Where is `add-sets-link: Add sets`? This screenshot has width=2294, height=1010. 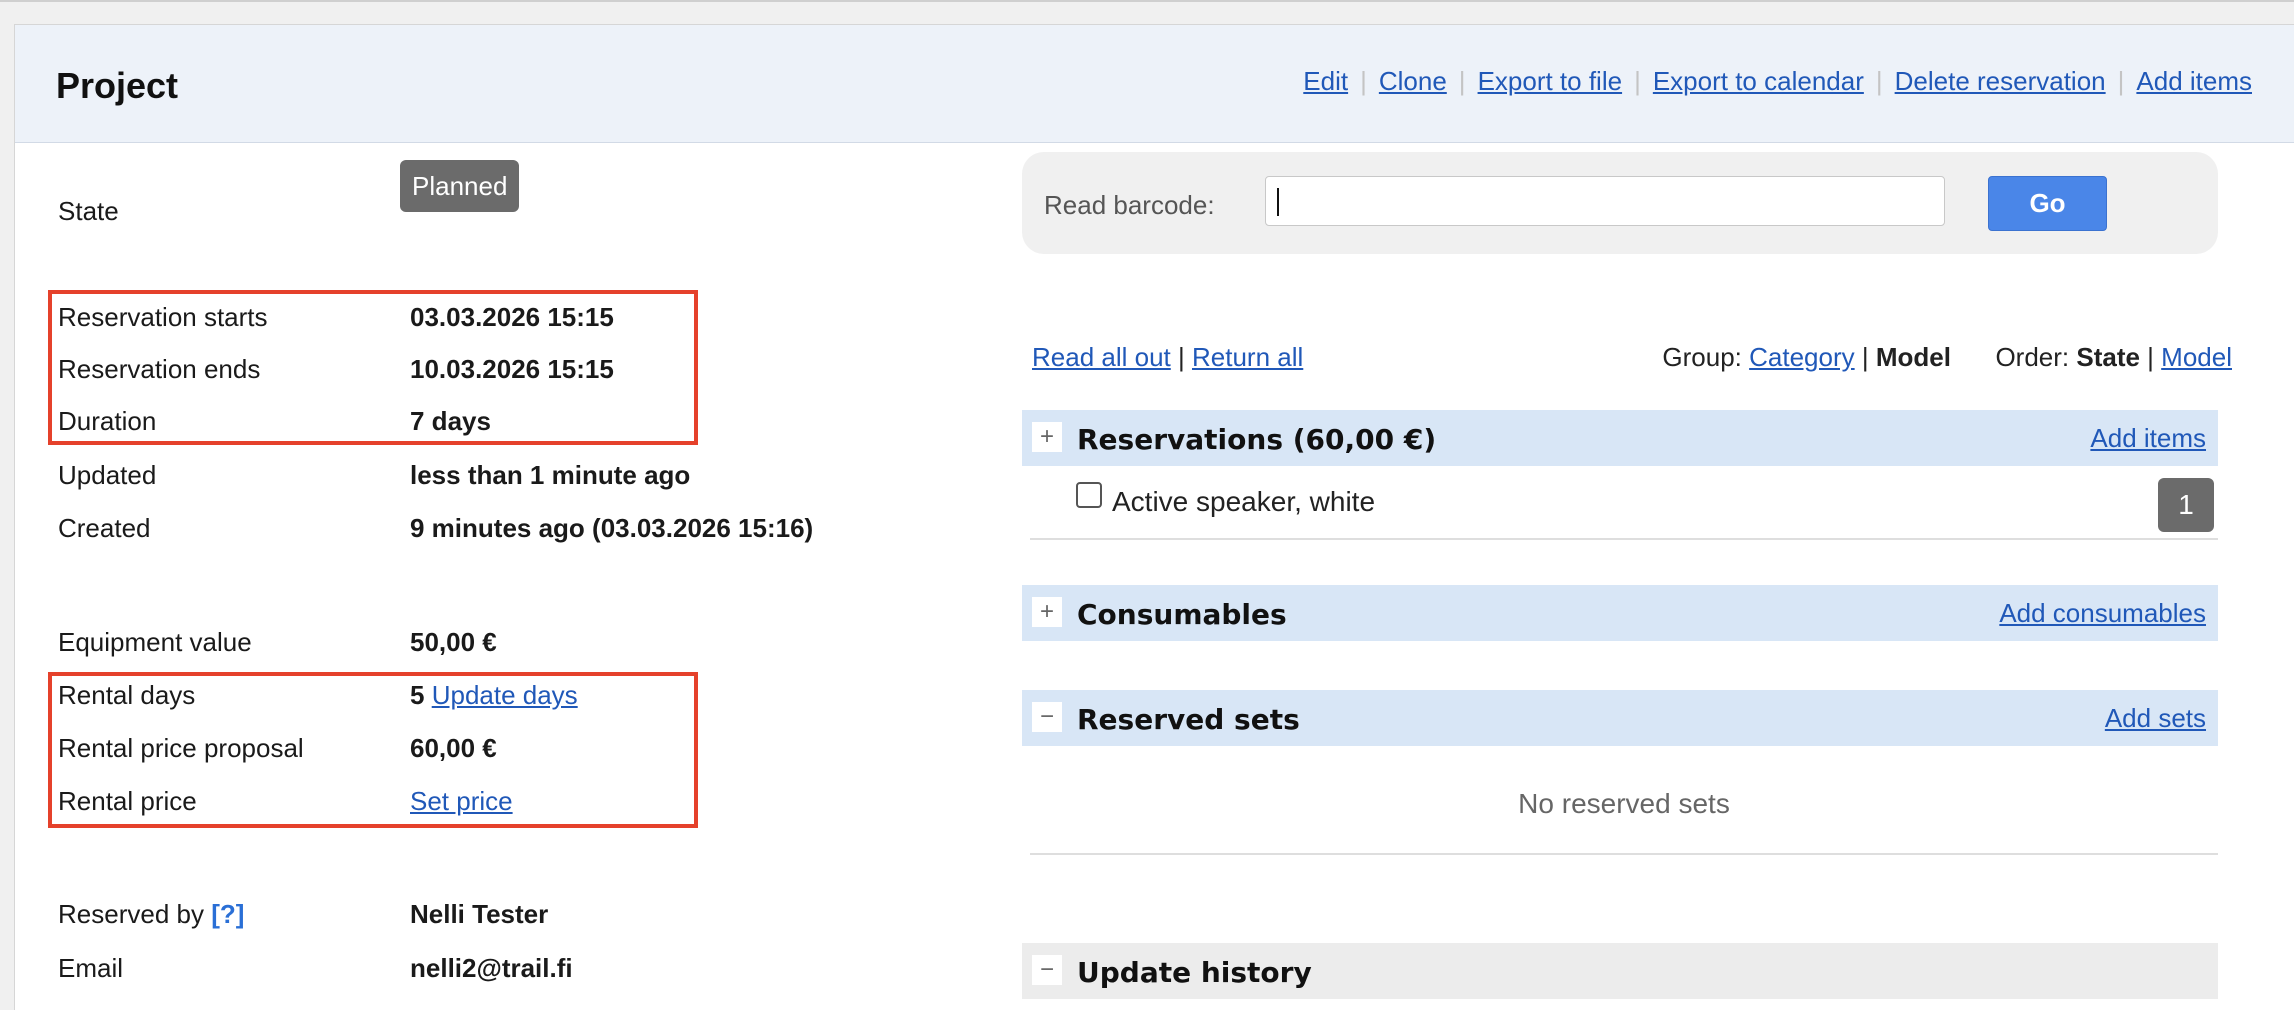 add-sets-link: Add sets is located at coordinates (2155, 718).